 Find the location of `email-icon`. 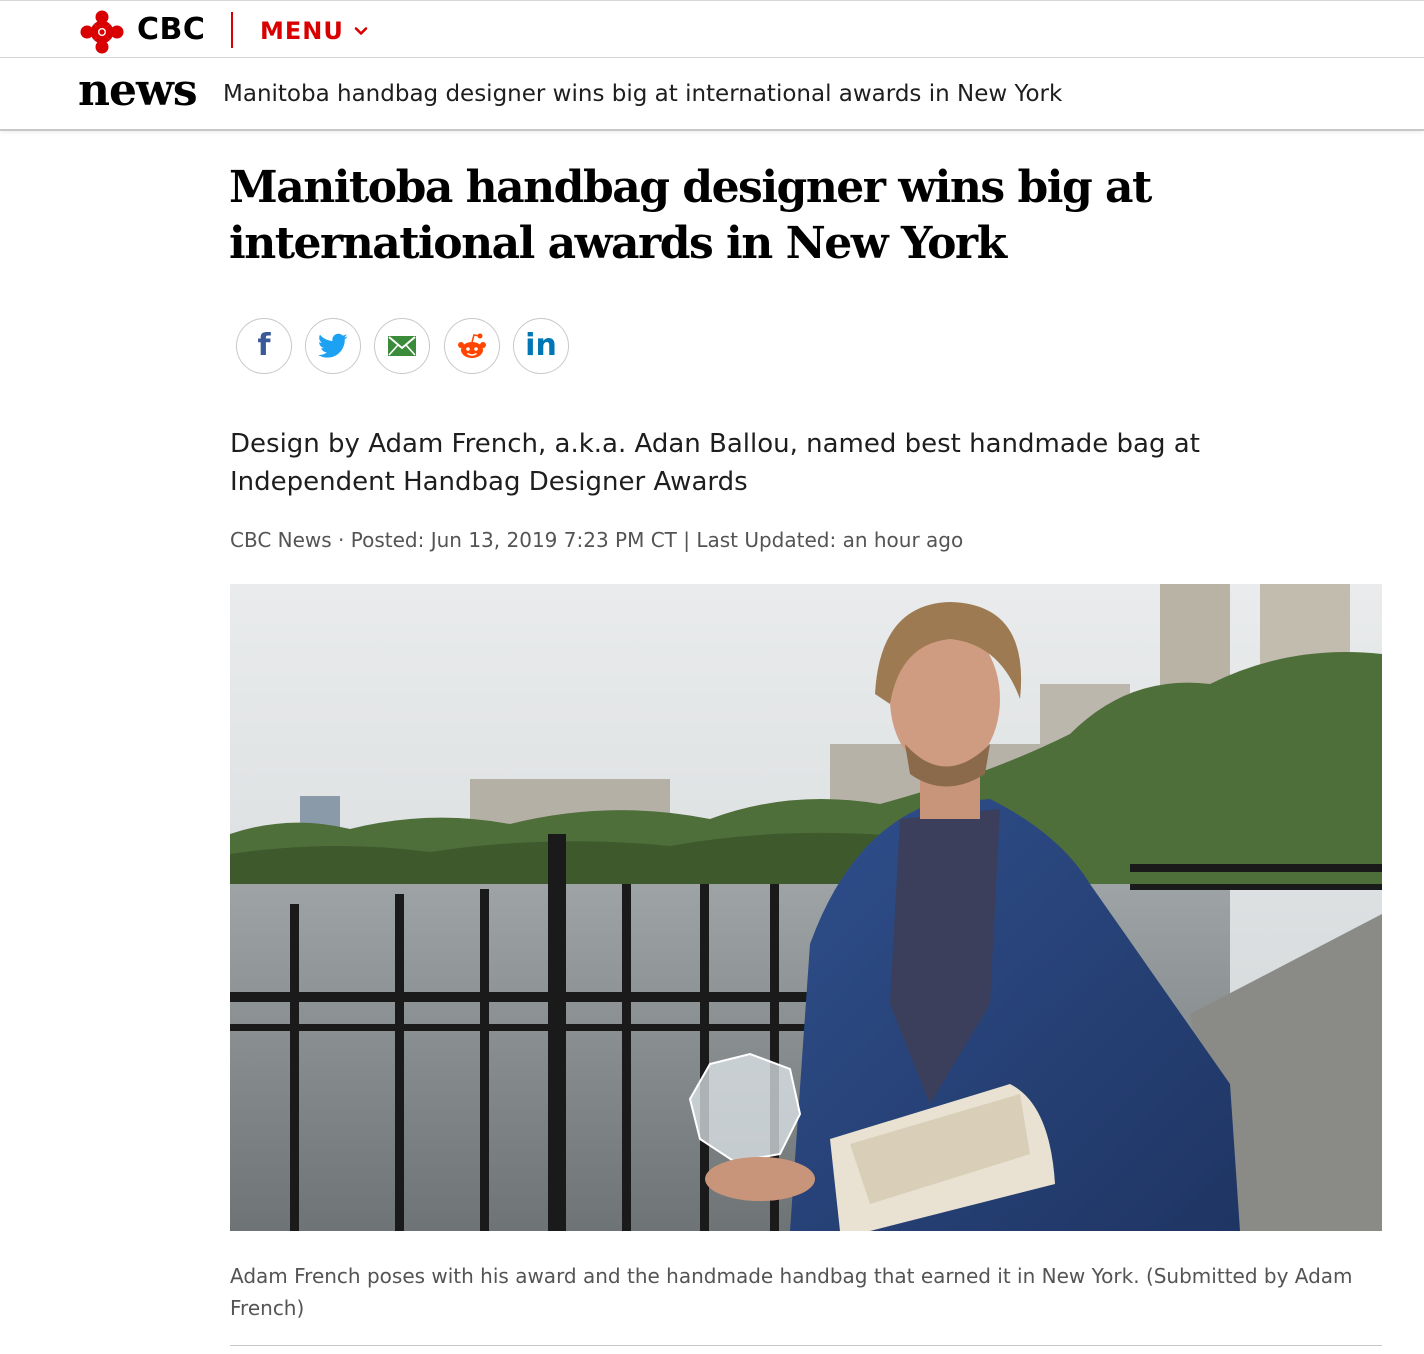

email-icon is located at coordinates (402, 346).